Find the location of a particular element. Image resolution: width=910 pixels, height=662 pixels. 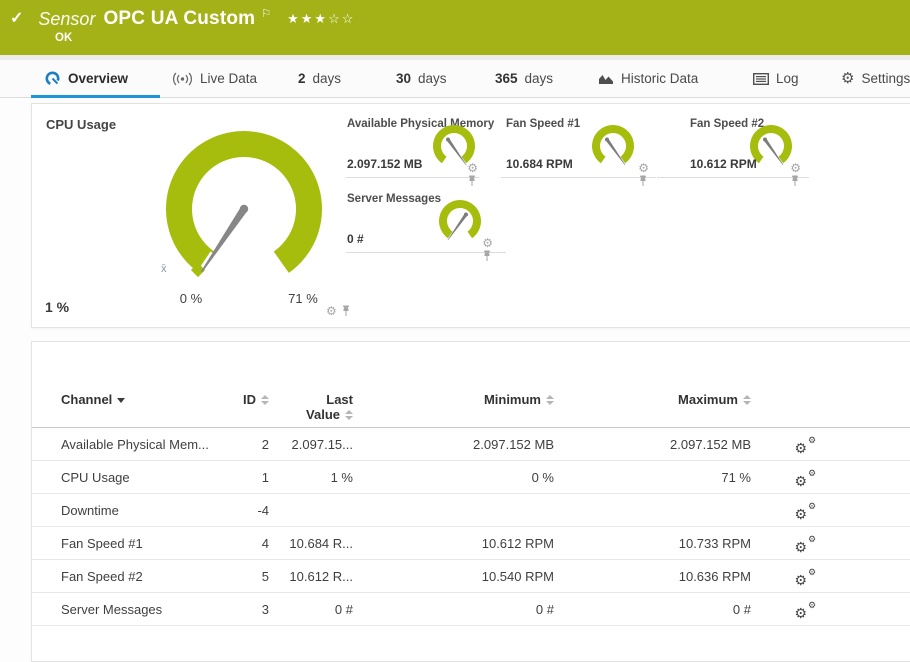

tab-number: 365 is located at coordinates (506, 78).